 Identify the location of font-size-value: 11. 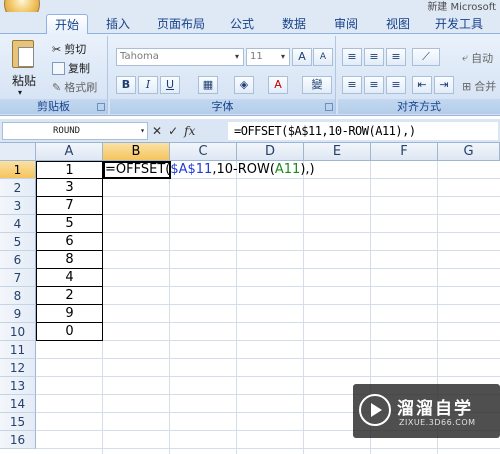
(256, 56).